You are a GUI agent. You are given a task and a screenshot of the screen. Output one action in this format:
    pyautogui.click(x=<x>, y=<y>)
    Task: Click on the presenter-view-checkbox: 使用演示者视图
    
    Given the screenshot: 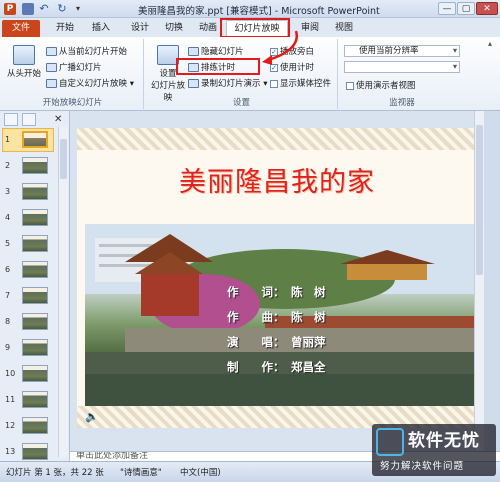 What is the action you would take?
    pyautogui.click(x=381, y=85)
    